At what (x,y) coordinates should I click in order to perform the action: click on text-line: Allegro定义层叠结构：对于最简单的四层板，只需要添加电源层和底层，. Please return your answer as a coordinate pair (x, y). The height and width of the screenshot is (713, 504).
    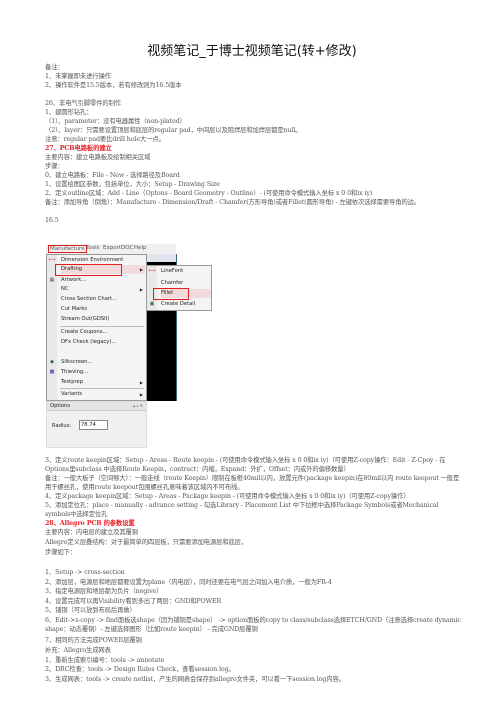
    Looking at the image, I should click on (146, 542).